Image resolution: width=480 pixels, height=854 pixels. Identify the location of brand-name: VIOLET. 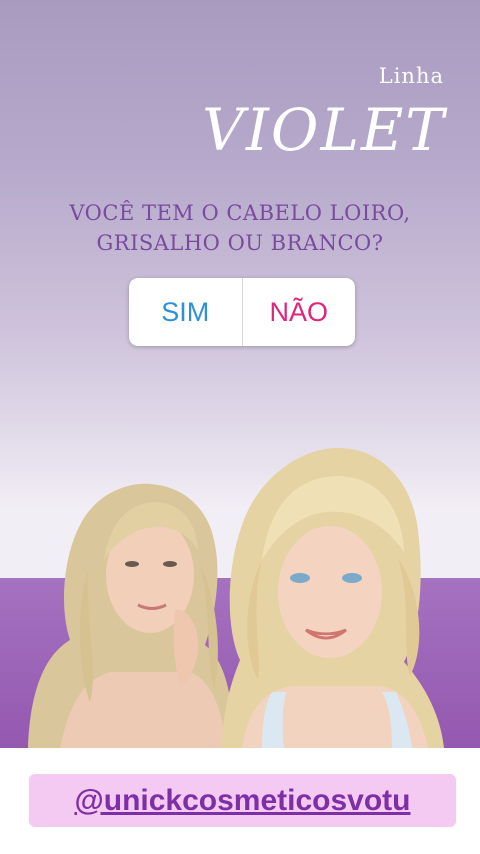
(324, 130).